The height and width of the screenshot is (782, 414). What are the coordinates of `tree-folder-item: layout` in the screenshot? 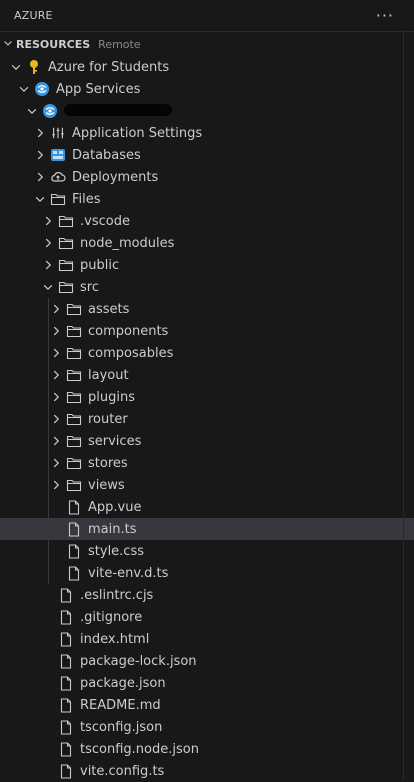 It's located at (207, 375).